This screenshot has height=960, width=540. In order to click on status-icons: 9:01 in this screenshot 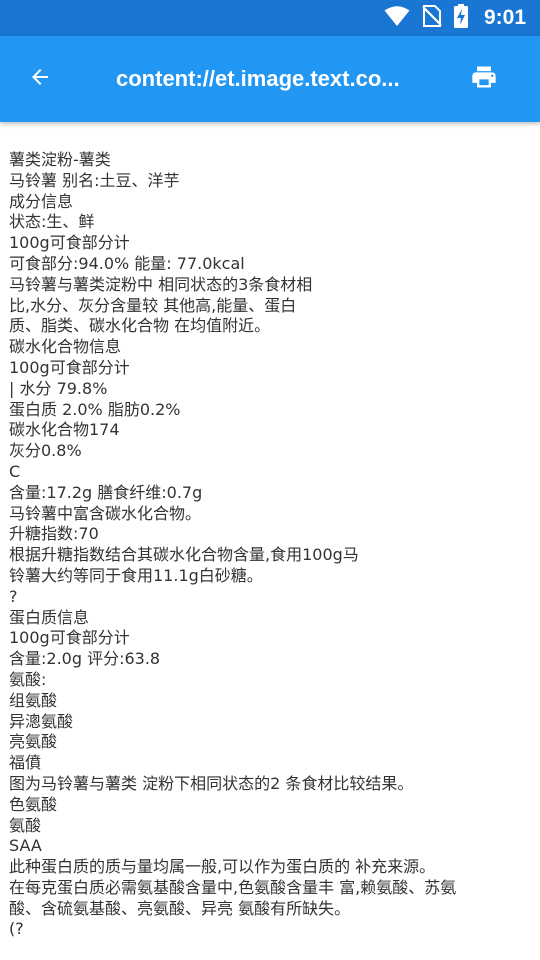, I will do `click(455, 18)`.